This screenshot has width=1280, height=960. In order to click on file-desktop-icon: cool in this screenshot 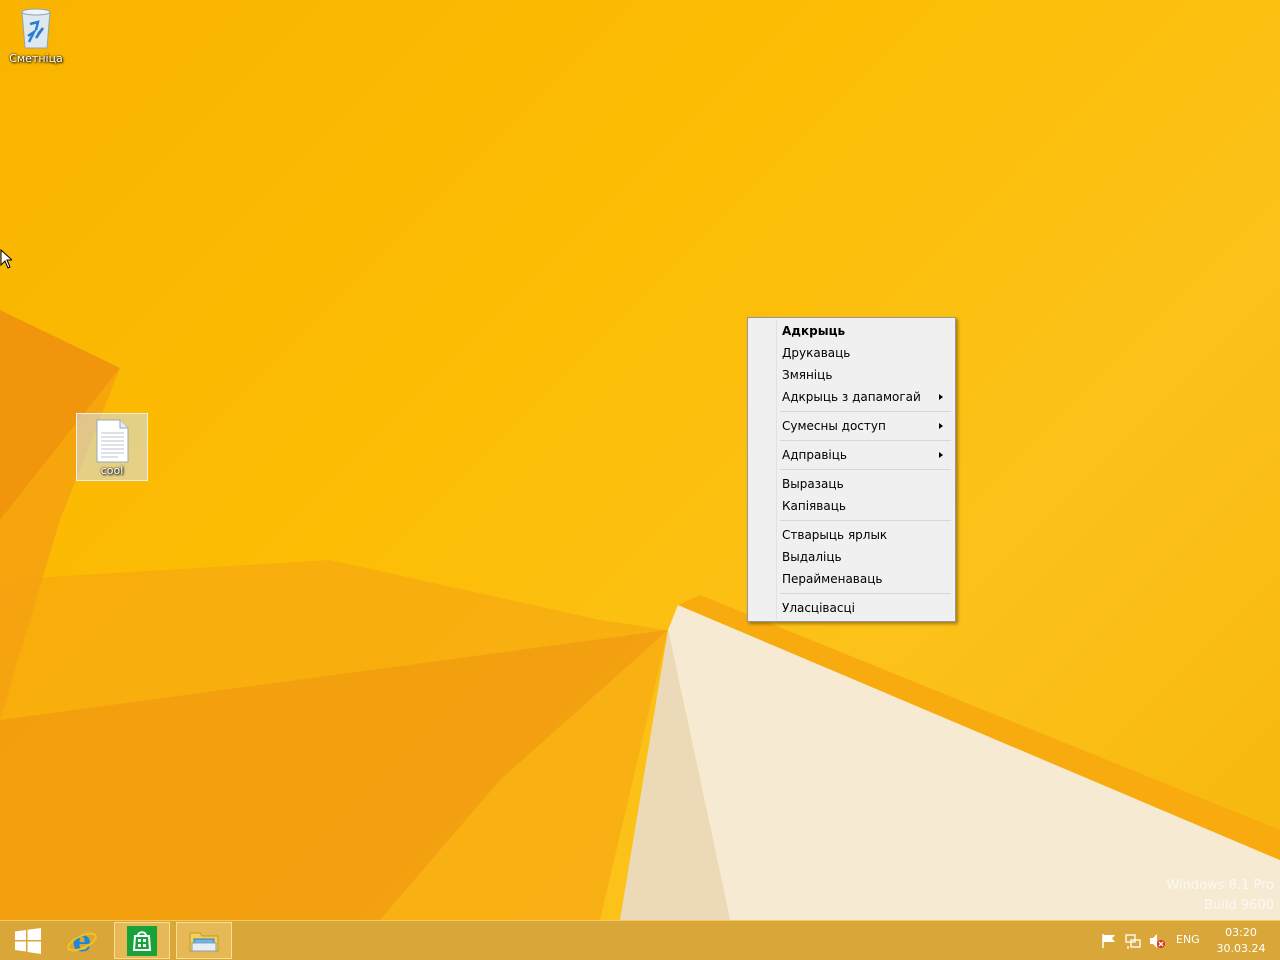, I will do `click(112, 447)`.